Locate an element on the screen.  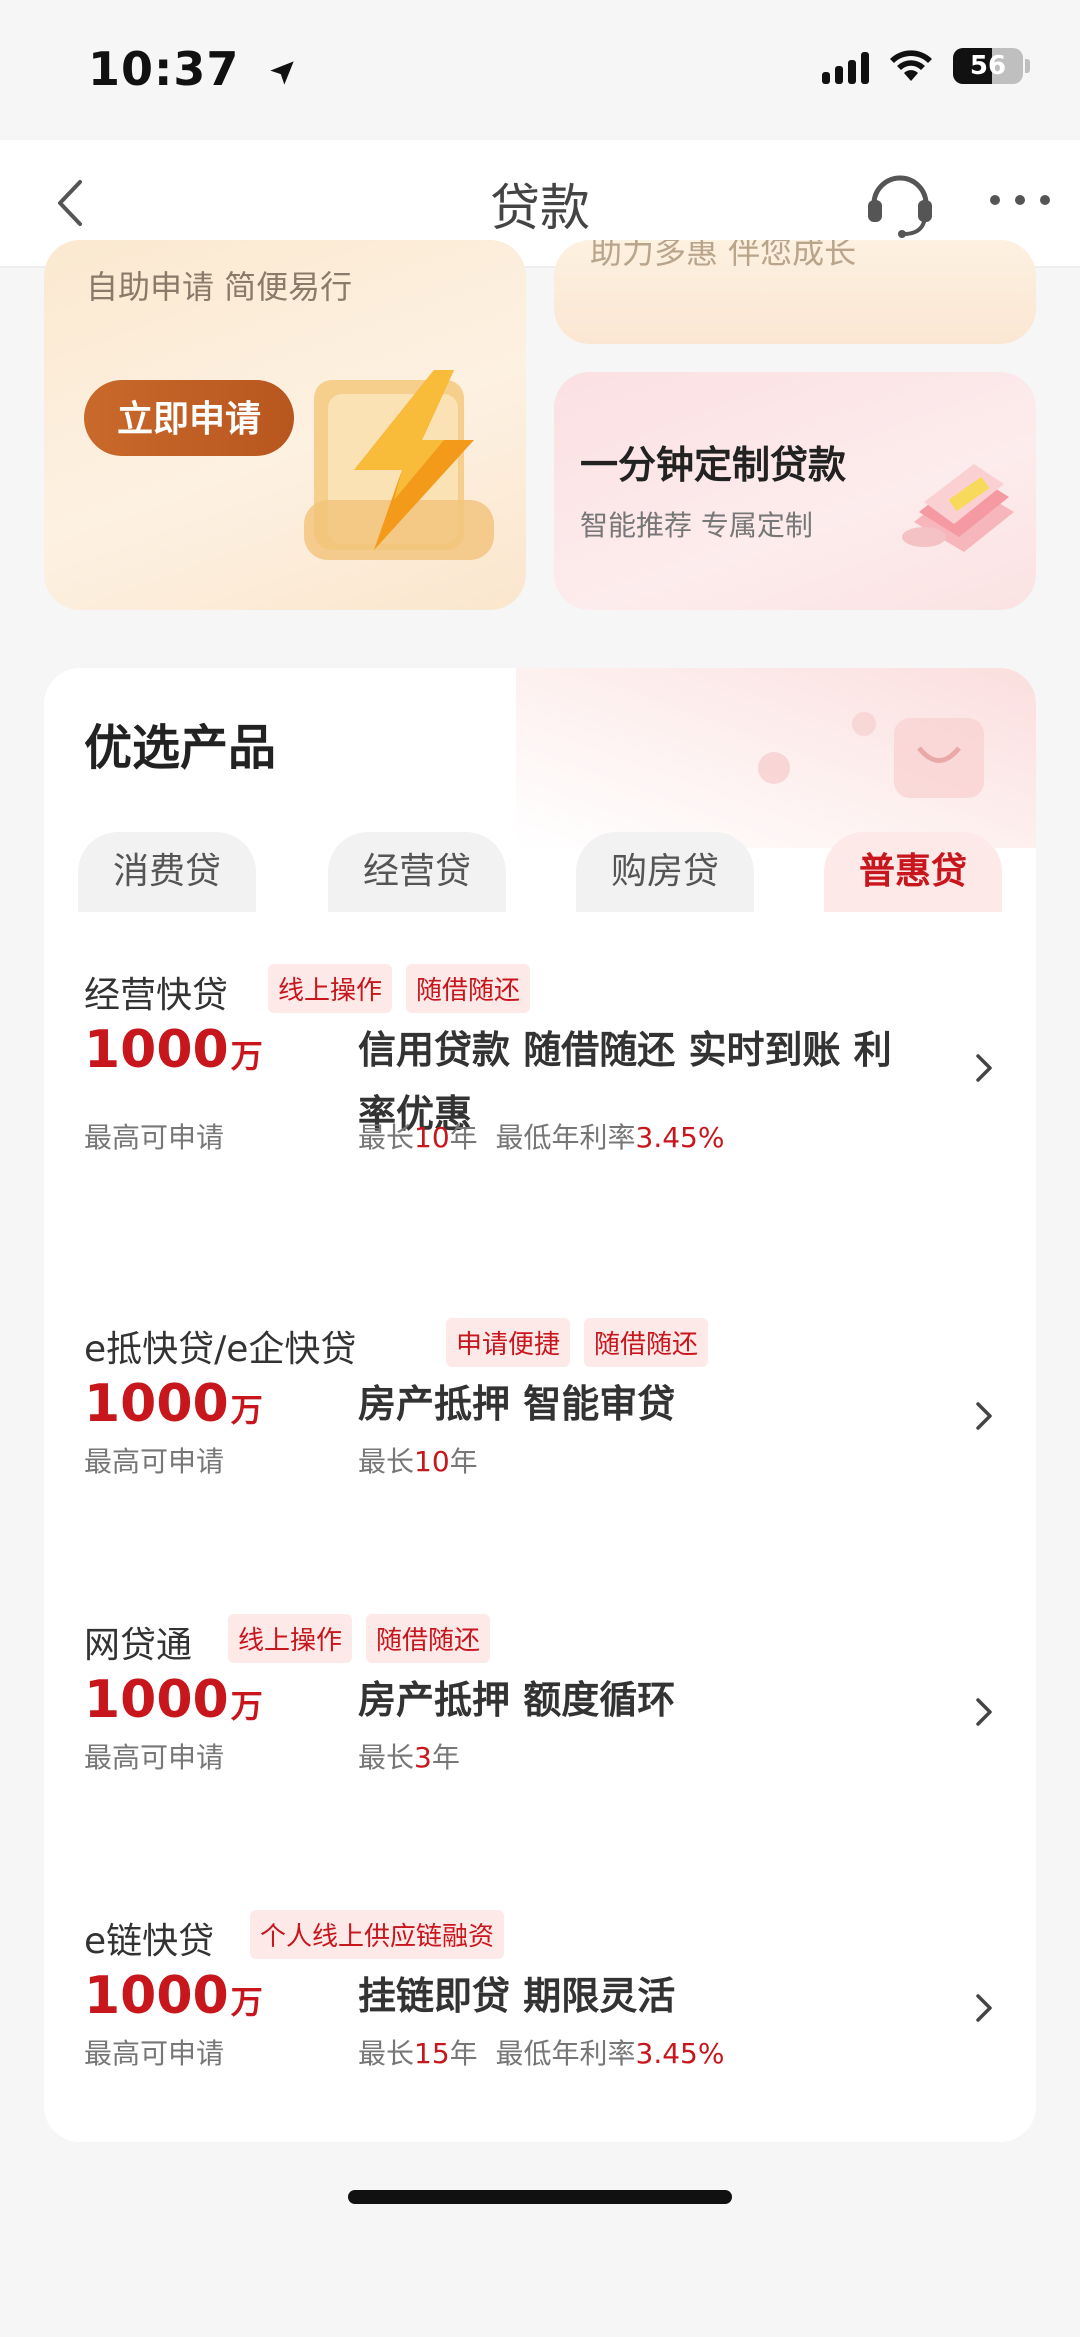
growth-banner-text: 助力多惠 伴您成长 is located at coordinates (723, 255).